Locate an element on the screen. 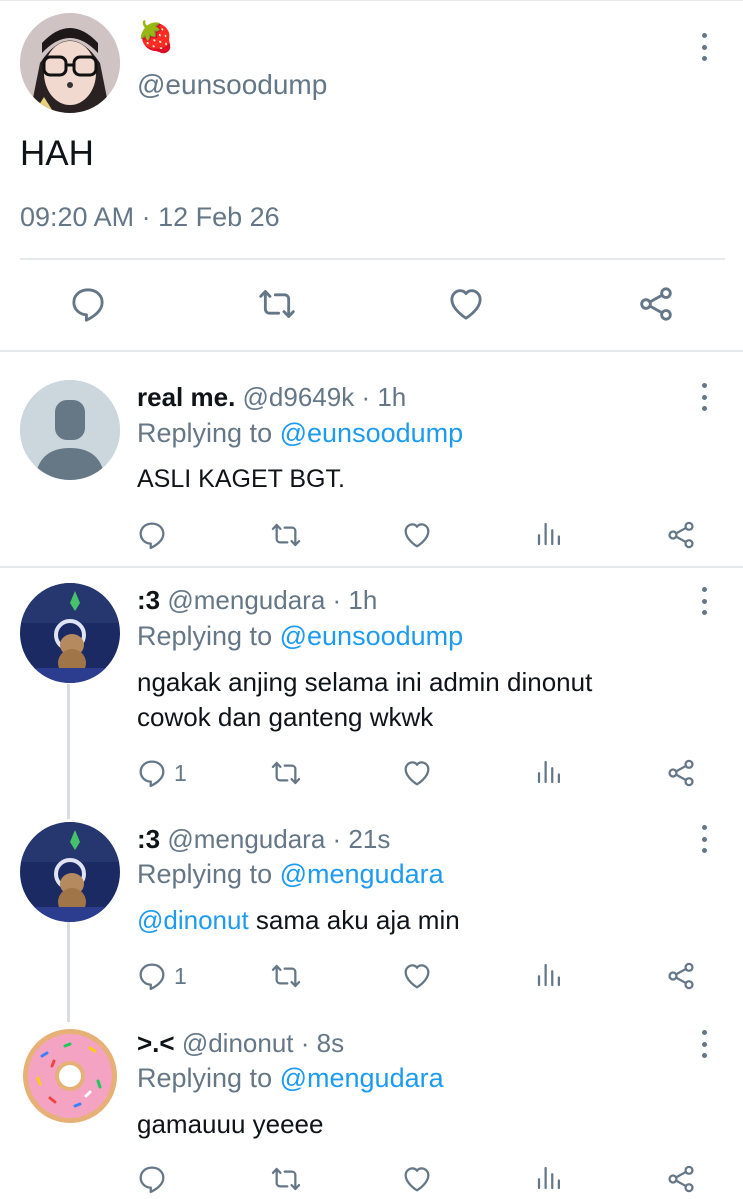 This screenshot has height=1199, width=743. tweet-timestamp: 09:20 AM · 12 Feb 26 is located at coordinates (150, 217).